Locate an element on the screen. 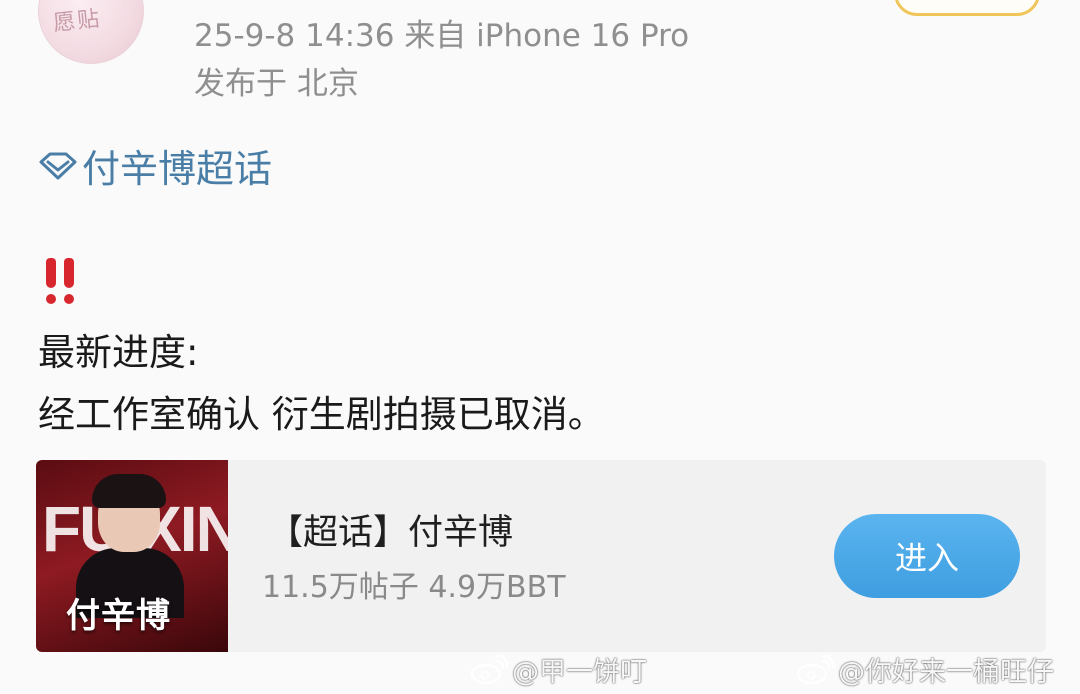 The height and width of the screenshot is (694, 1080). post-text-line-1: 最新进度: is located at coordinates (118, 352).